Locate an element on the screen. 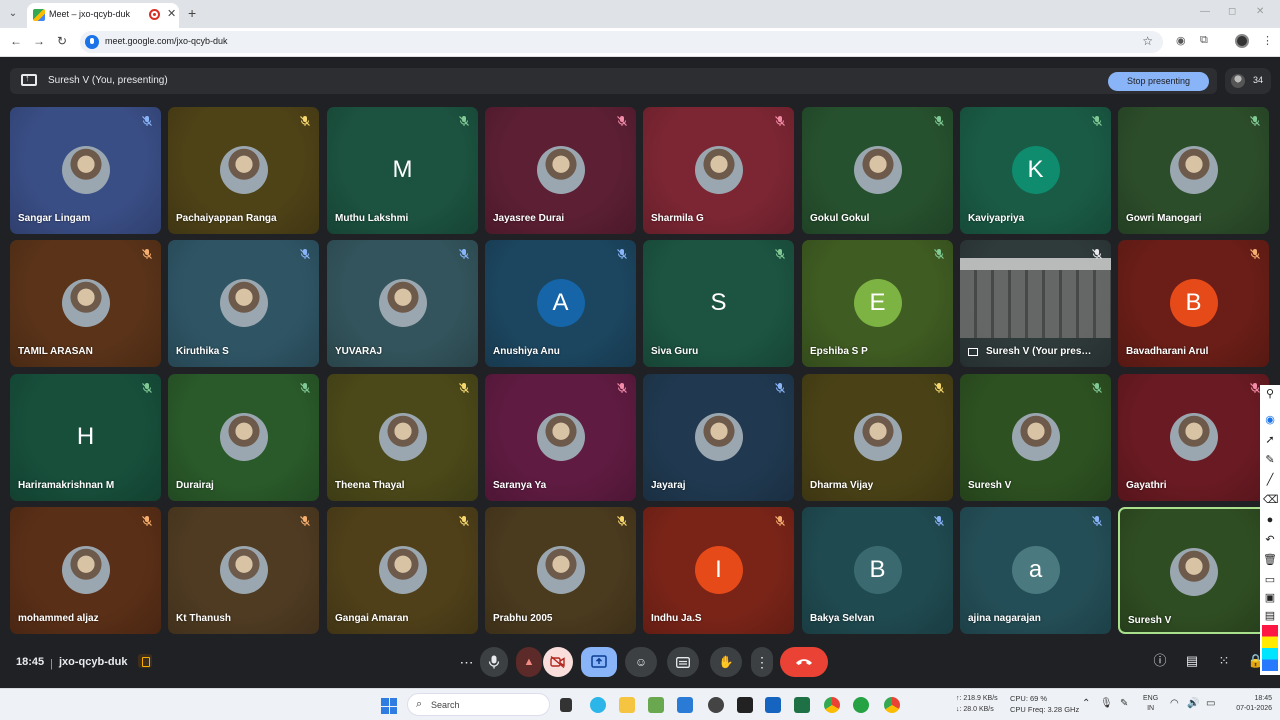 The height and width of the screenshot is (720, 1280). pin-icon: ⚲ is located at coordinates (1270, 394).